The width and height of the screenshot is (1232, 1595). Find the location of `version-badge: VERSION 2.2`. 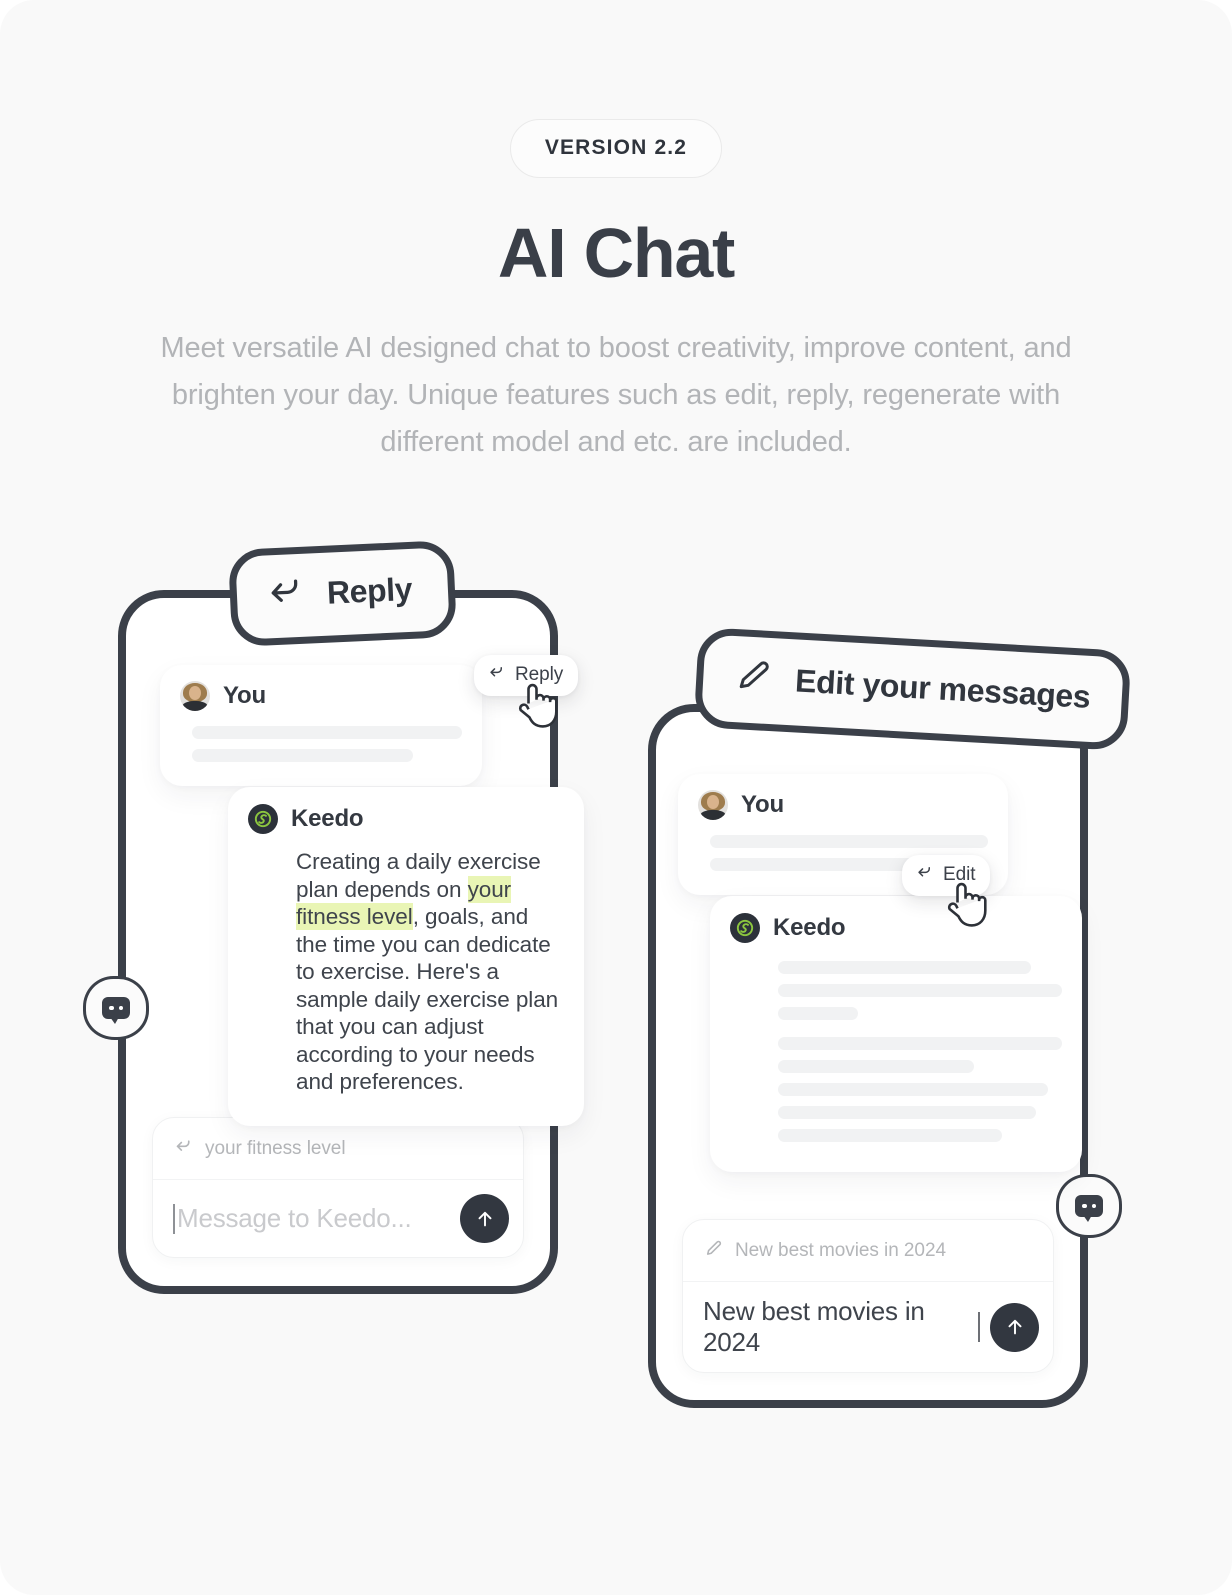

version-badge: VERSION 2.2 is located at coordinates (616, 148).